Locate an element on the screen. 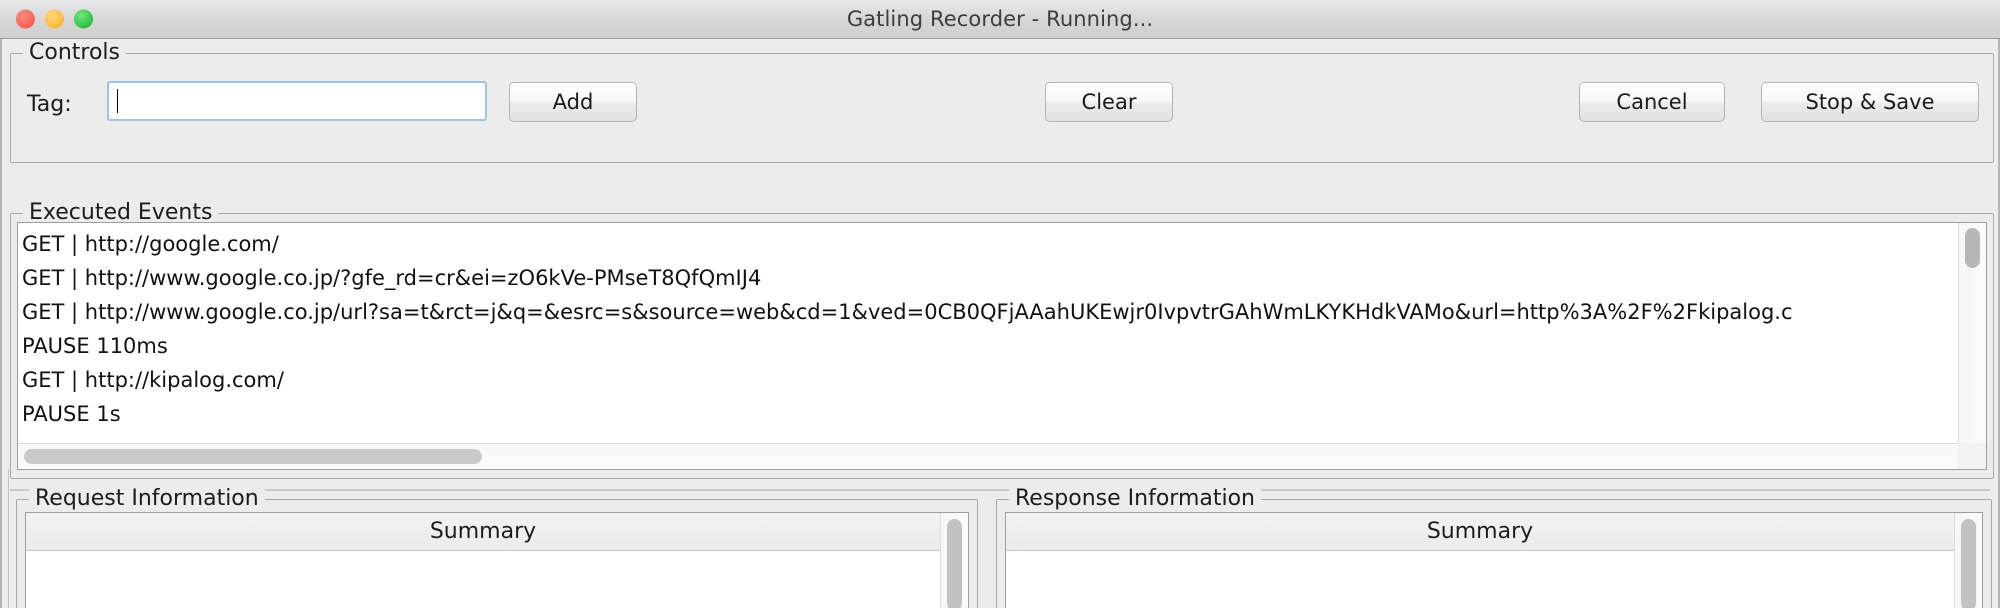  left-edge-filler is located at coordinates (5, 538).